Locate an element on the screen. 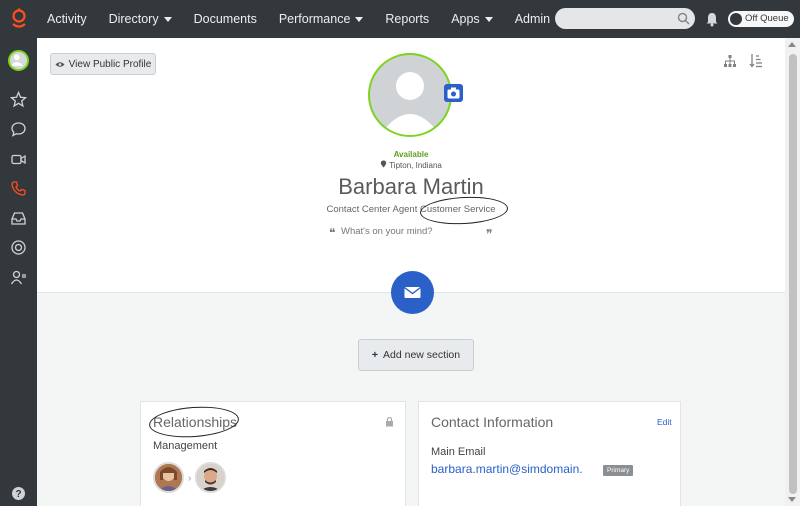 The height and width of the screenshot is (506, 800). nav-performance-label: Performance is located at coordinates (314, 19).